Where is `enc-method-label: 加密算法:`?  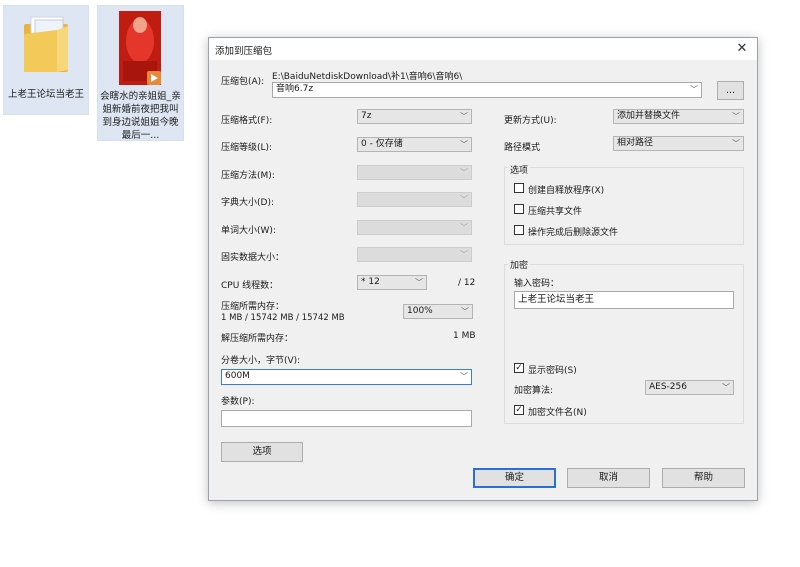
enc-method-label: 加密算法: is located at coordinates (534, 391).